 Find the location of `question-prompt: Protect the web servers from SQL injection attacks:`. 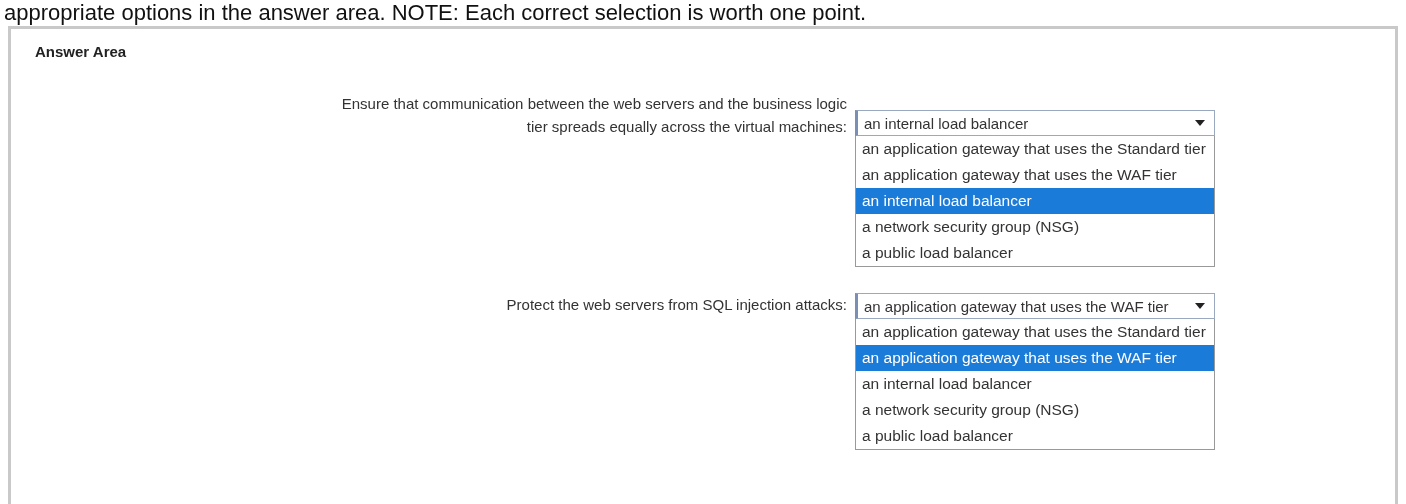

question-prompt: Protect the web servers from SQL injection attacks: is located at coordinates (676, 305).